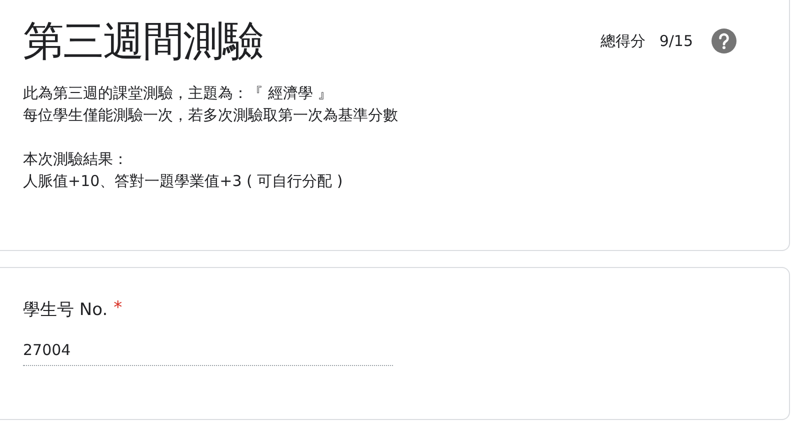 The height and width of the screenshot is (432, 812). I want to click on description-text: 此為第三週的課堂測驗，主題為：『 經濟學 』 每位學生僅能測驗一次，若多次測驗取第一次為基準分數, so click(211, 104).